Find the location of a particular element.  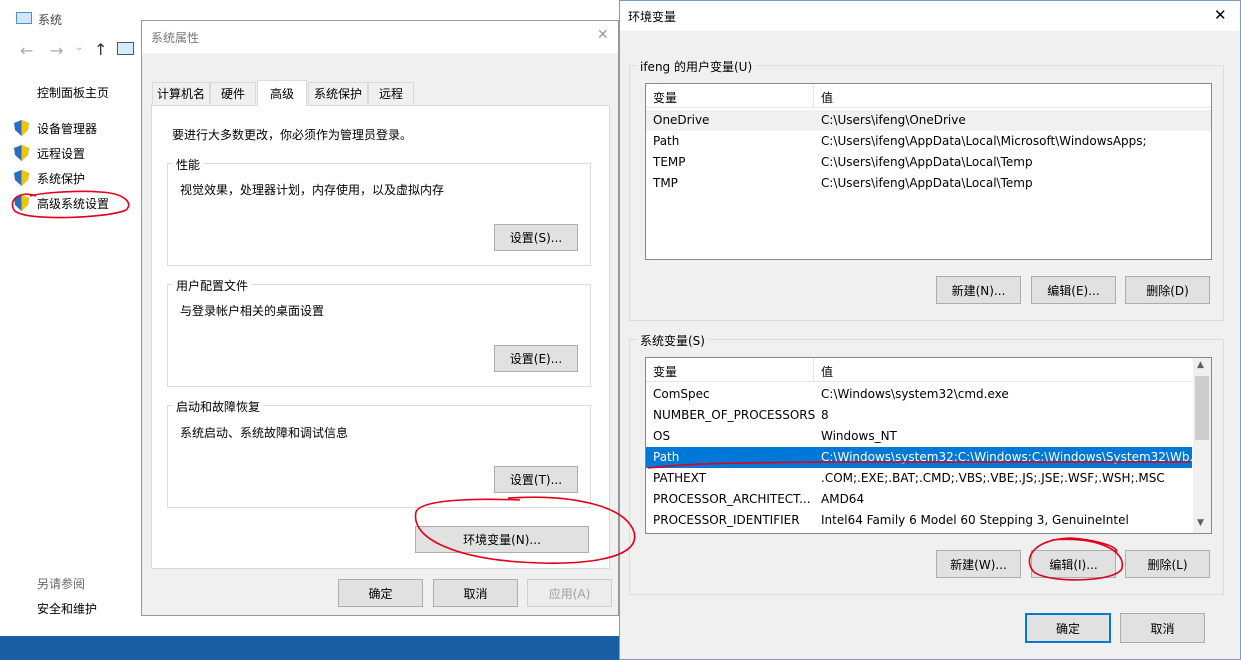

system-delete-button: 删除(L) is located at coordinates (1167, 564).